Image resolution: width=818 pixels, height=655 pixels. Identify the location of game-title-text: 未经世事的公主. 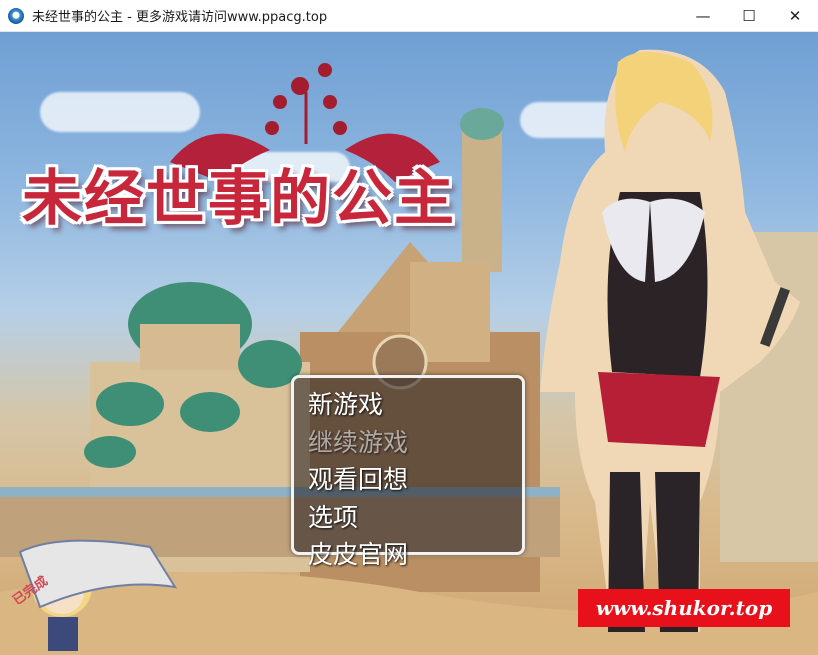
(239, 199).